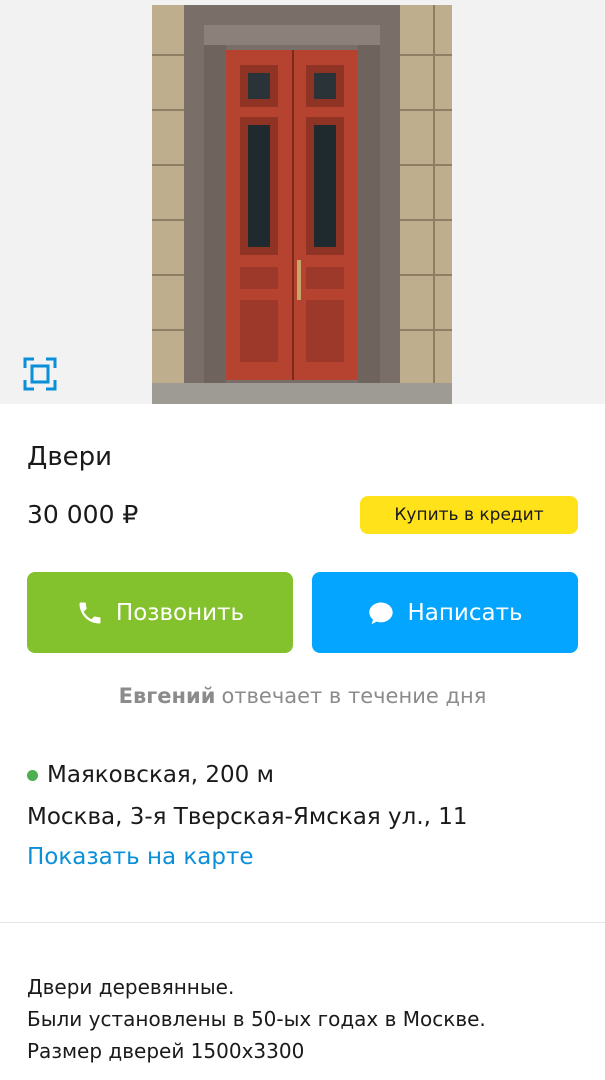  I want to click on description-line: Были установлены в 50-ых годах в Москве., so click(256, 1019).